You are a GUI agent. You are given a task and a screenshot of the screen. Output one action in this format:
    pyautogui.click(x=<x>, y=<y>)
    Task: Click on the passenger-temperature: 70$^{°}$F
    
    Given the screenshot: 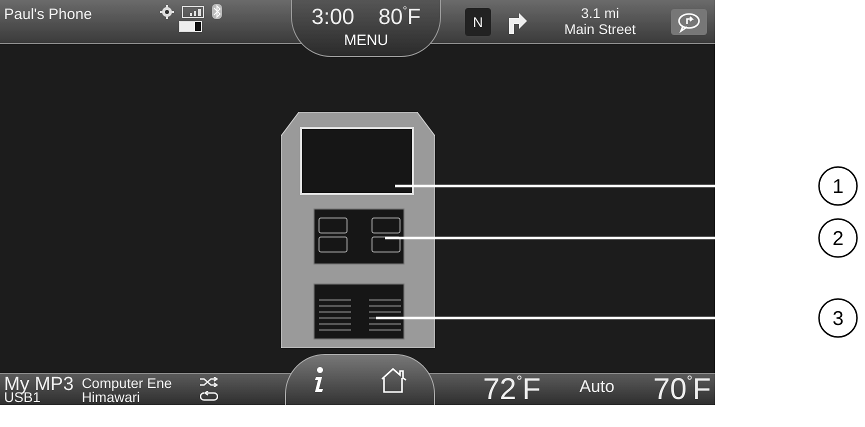 What is the action you would take?
    pyautogui.click(x=682, y=390)
    